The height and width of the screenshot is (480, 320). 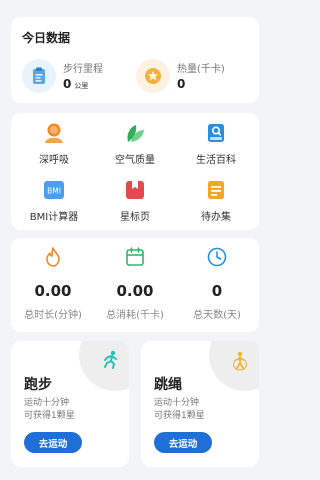 What do you see at coordinates (53, 315) in the screenshot?
I see `summary-label: 总时长(分钟)` at bounding box center [53, 315].